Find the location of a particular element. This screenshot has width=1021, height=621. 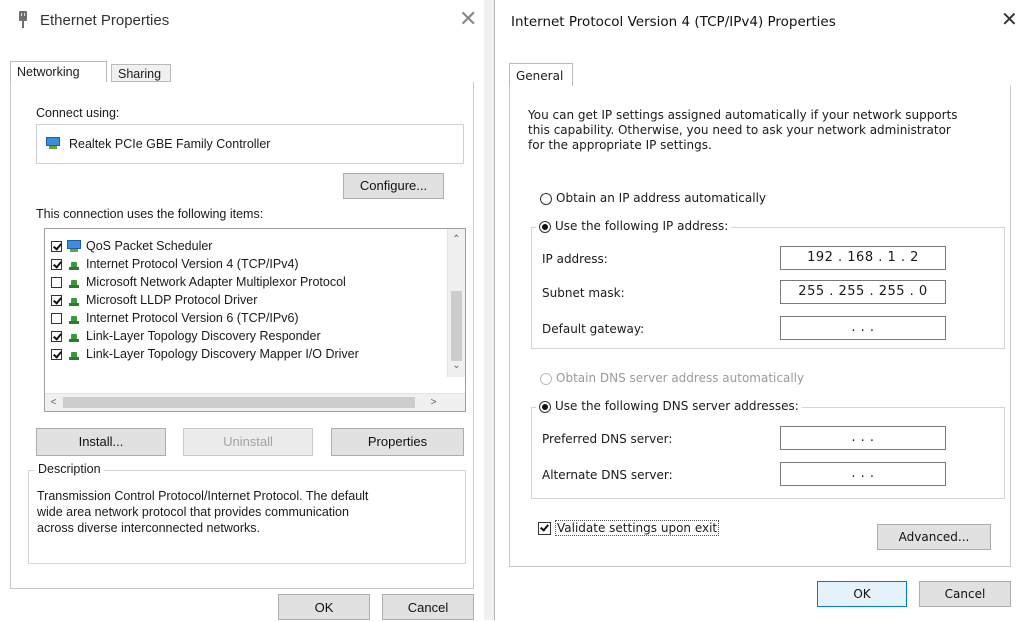

use-following-ip-radio: Use the following IP address: is located at coordinates (634, 226).